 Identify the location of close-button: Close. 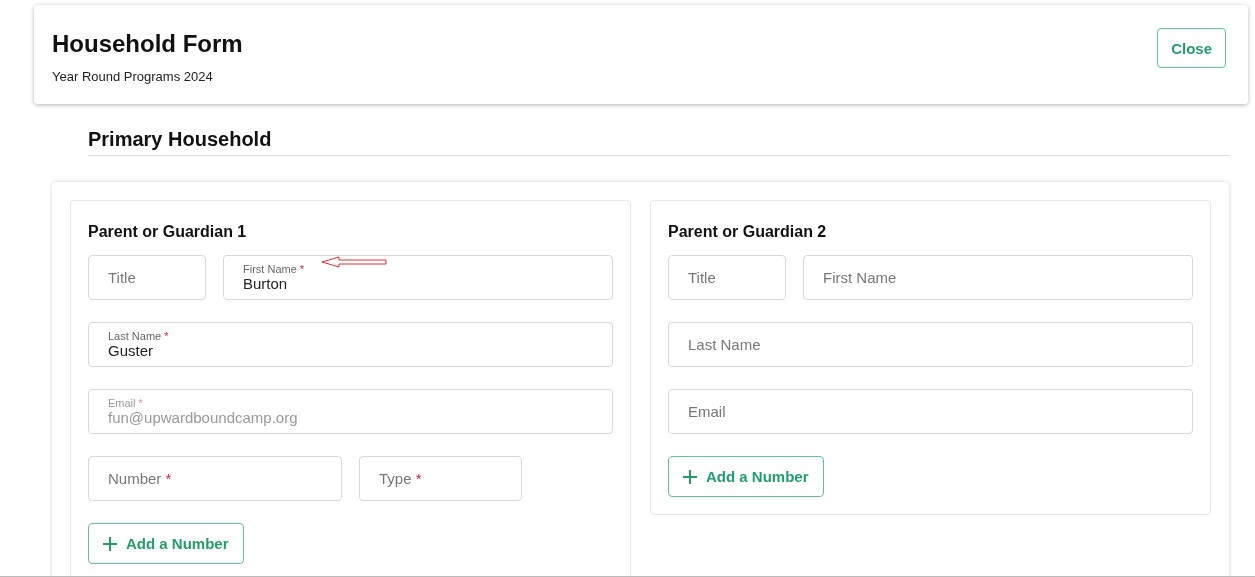
(1191, 48).